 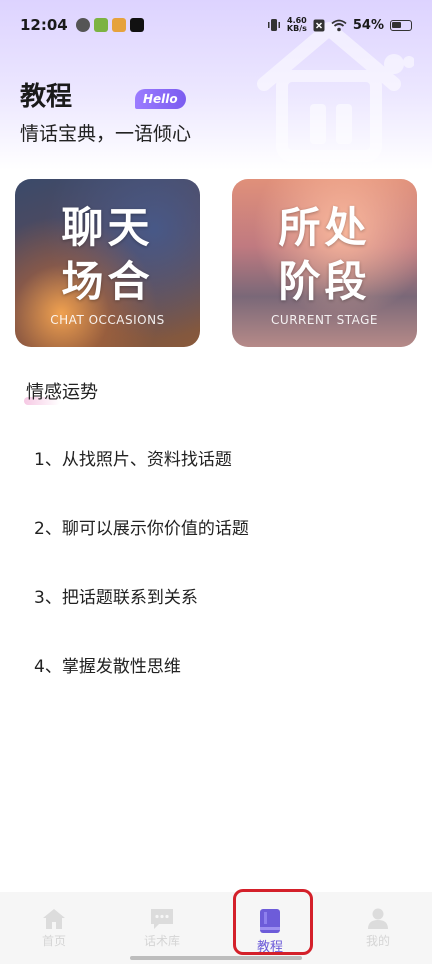 I want to click on current-stage-card: 所处 阶段 CURRENT STAGE, so click(x=324, y=263).